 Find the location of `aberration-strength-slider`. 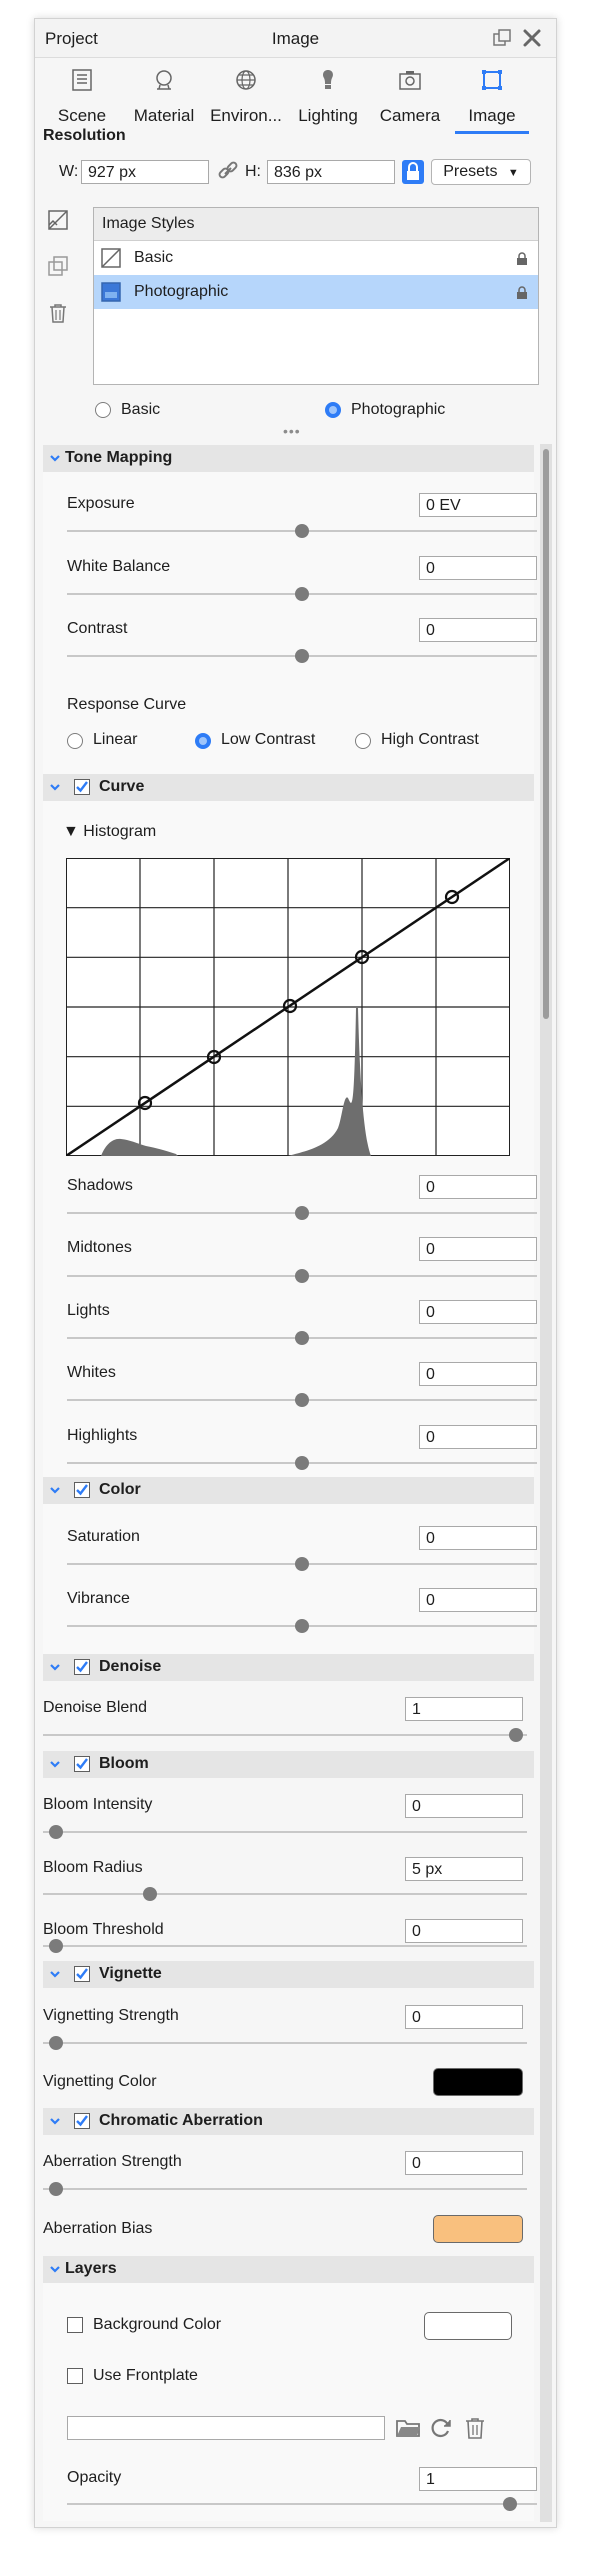

aberration-strength-slider is located at coordinates (285, 2189).